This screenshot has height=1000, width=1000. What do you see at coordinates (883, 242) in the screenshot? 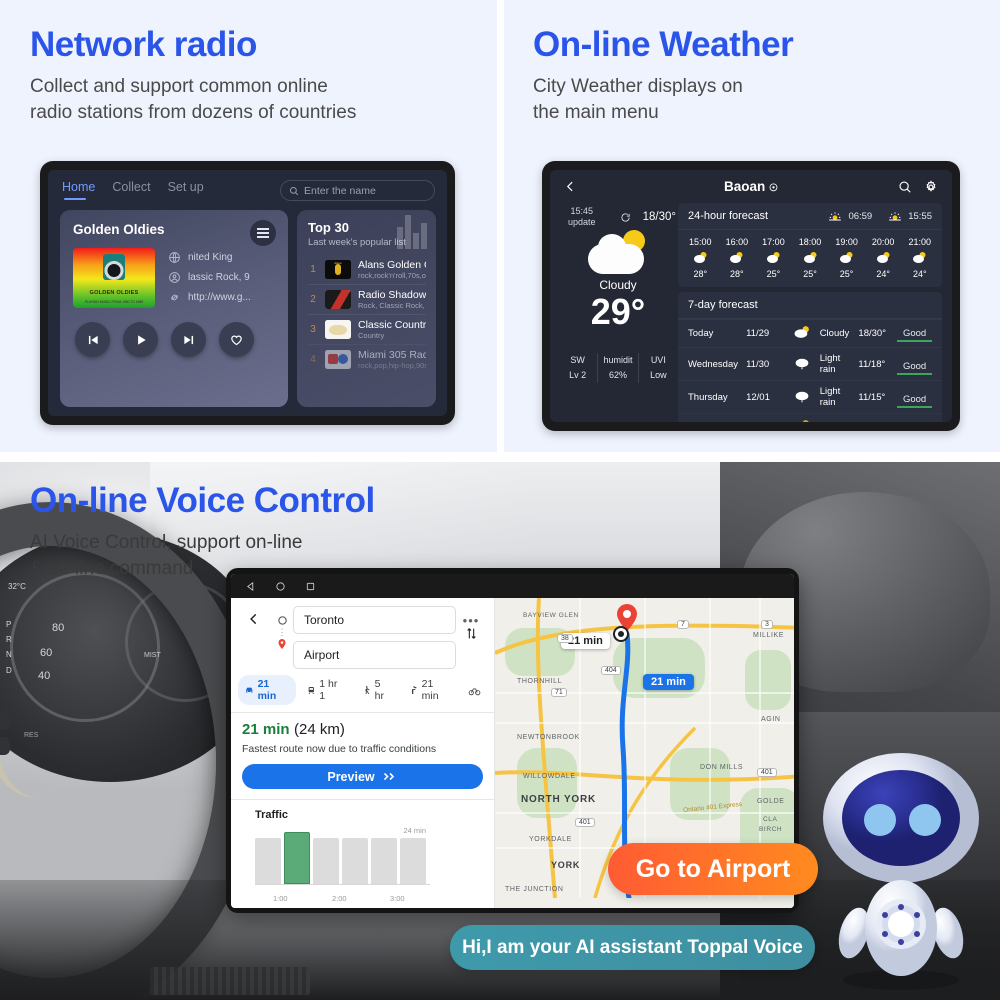
I see `hour-time: 20:00` at bounding box center [883, 242].